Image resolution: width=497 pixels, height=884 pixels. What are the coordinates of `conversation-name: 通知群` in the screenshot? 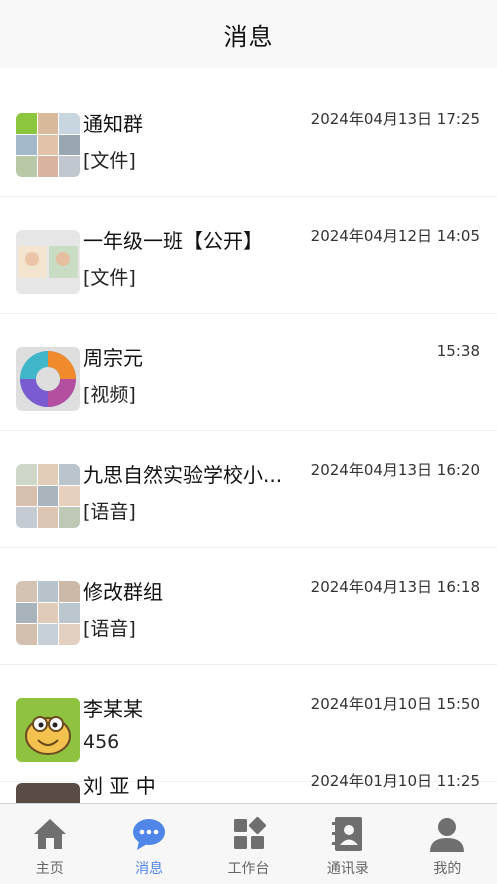 It's located at (113, 124).